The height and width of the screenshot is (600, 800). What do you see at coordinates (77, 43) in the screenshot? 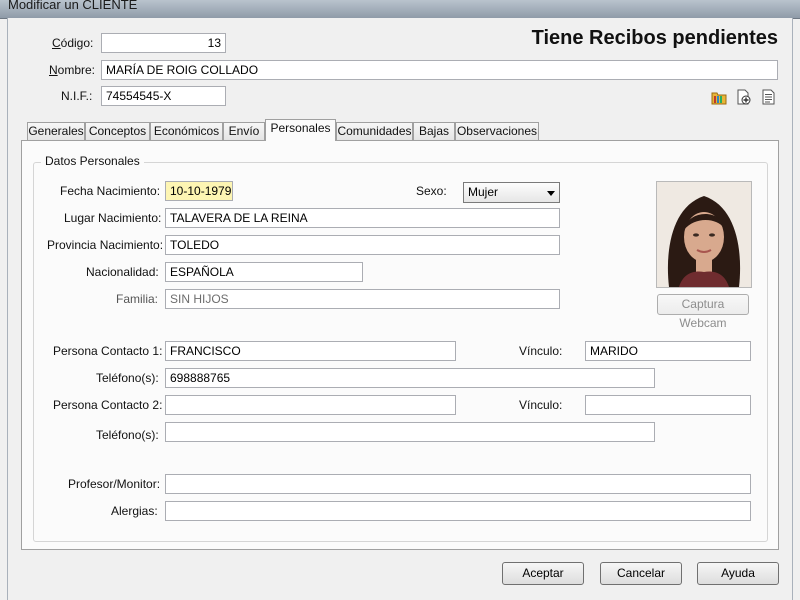
I see `codigo-label-rest: ódigo:` at bounding box center [77, 43].